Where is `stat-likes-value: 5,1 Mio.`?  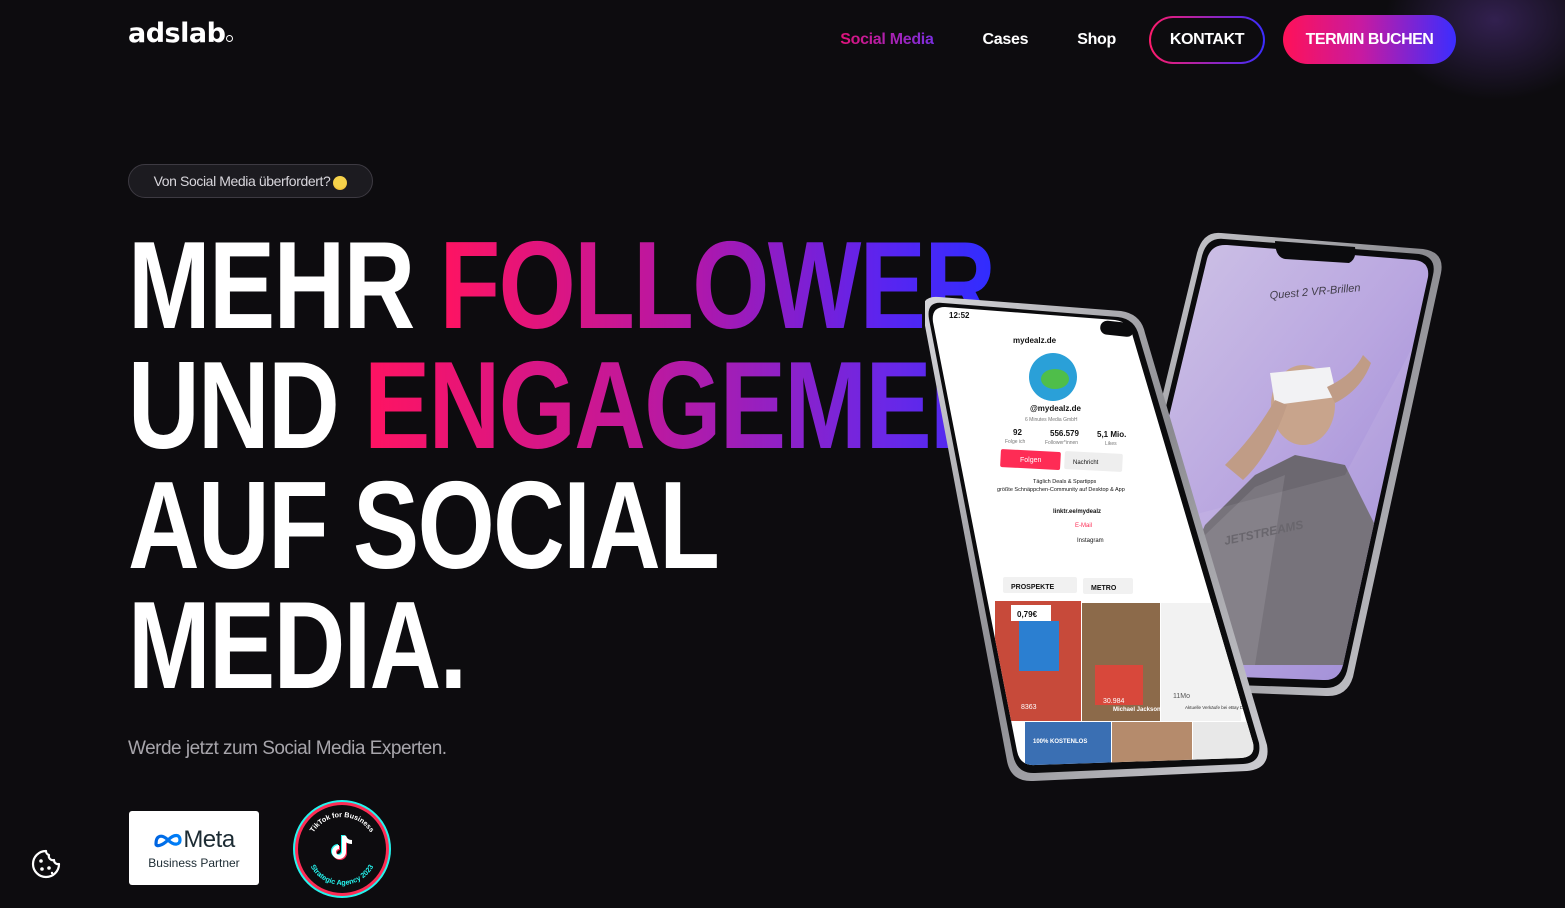
stat-likes-value: 5,1 Mio. is located at coordinates (1111, 434).